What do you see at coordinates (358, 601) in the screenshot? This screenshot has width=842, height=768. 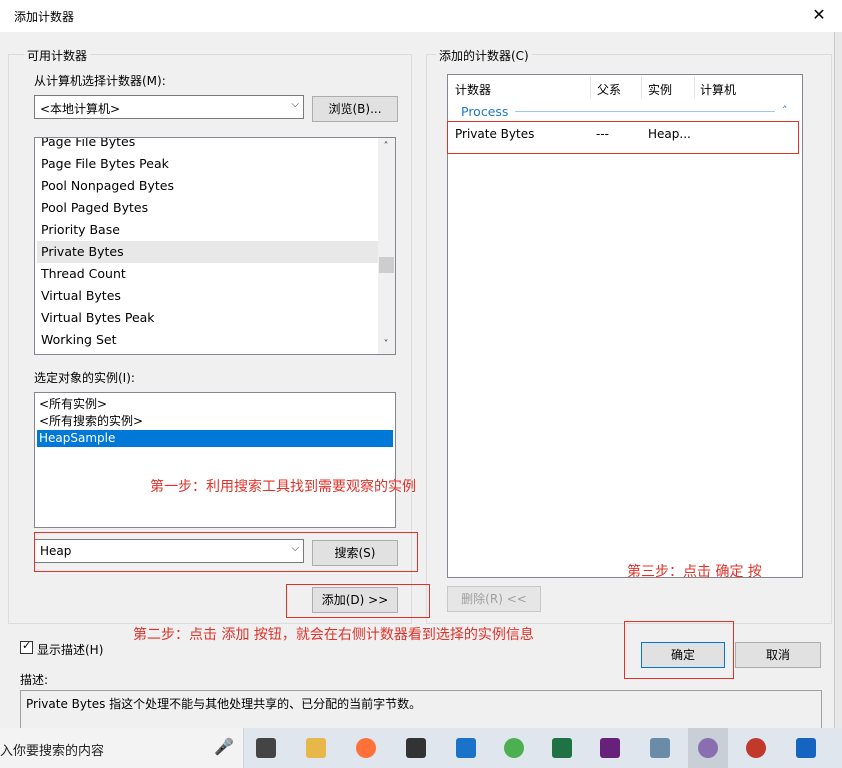 I see `highlight-add` at bounding box center [358, 601].